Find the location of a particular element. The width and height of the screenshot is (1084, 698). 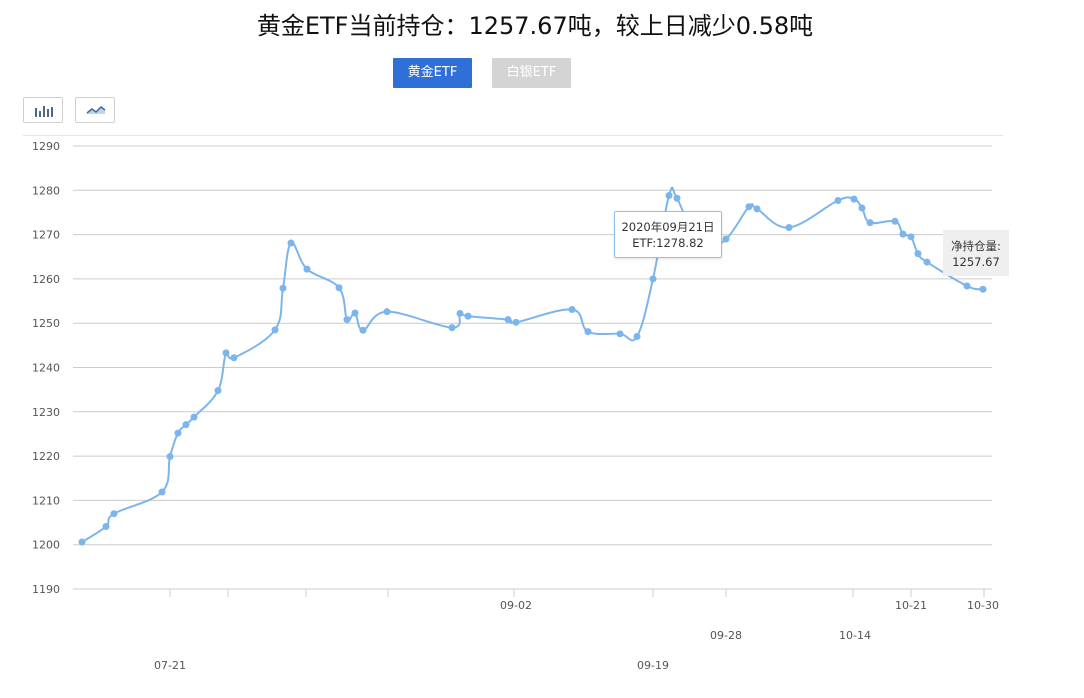

net-holding-value: 1257.67 is located at coordinates (976, 262).